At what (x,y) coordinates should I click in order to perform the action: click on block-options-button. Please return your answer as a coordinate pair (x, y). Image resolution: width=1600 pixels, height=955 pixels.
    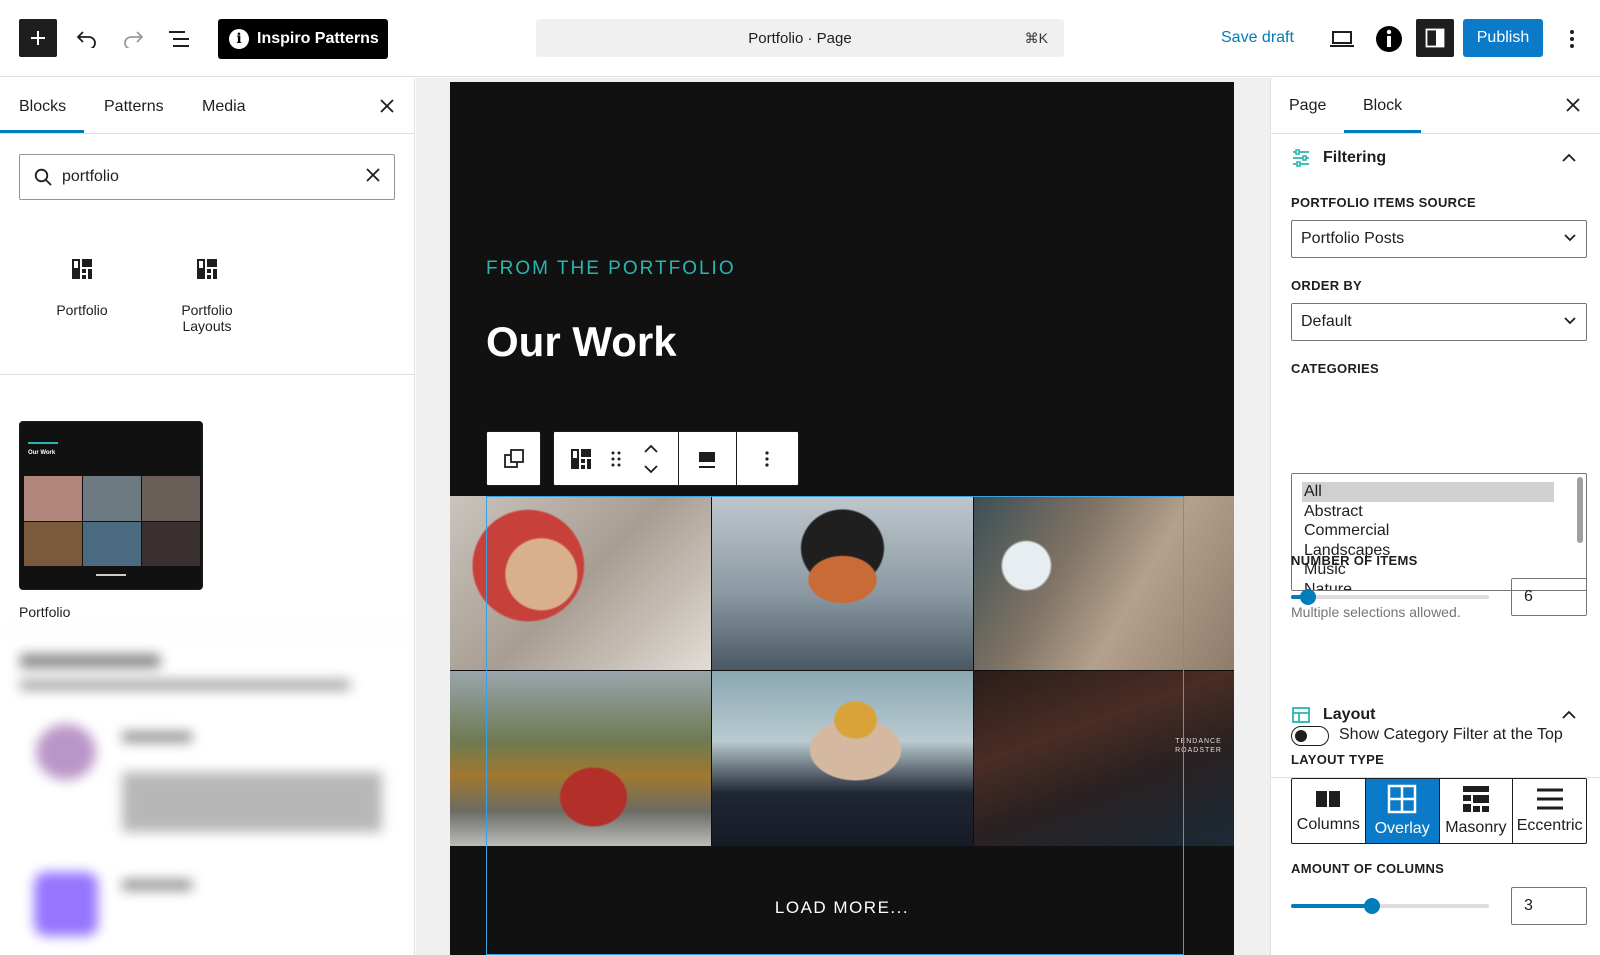
    Looking at the image, I should click on (767, 458).